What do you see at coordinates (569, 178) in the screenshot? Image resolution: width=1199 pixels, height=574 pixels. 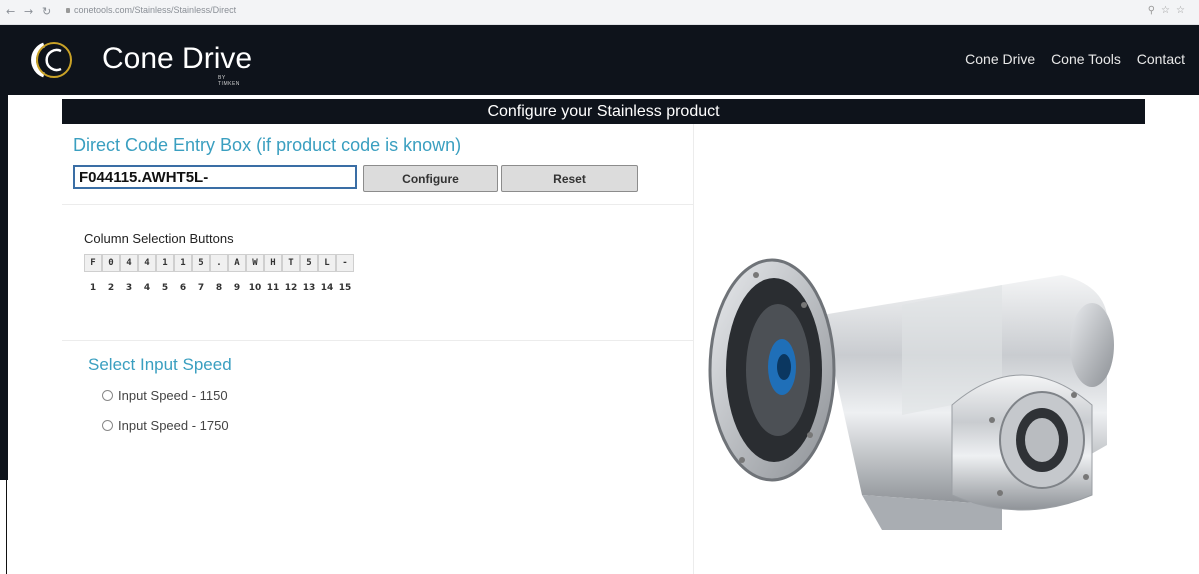 I see `reset-button: Reset` at bounding box center [569, 178].